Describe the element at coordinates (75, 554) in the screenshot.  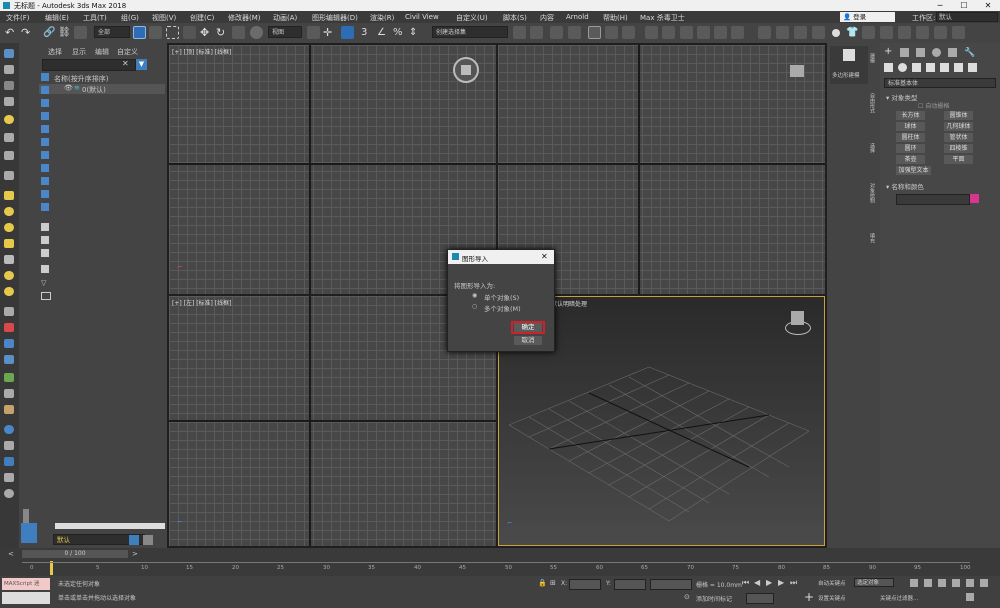
I see `time-slider: 0 / 100` at that location.